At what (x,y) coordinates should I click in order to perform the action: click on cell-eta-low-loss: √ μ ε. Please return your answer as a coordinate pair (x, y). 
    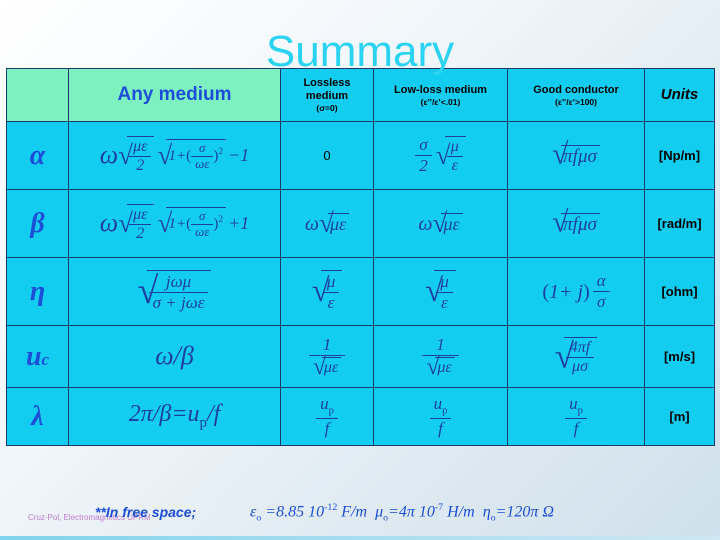
    Looking at the image, I should click on (440, 291).